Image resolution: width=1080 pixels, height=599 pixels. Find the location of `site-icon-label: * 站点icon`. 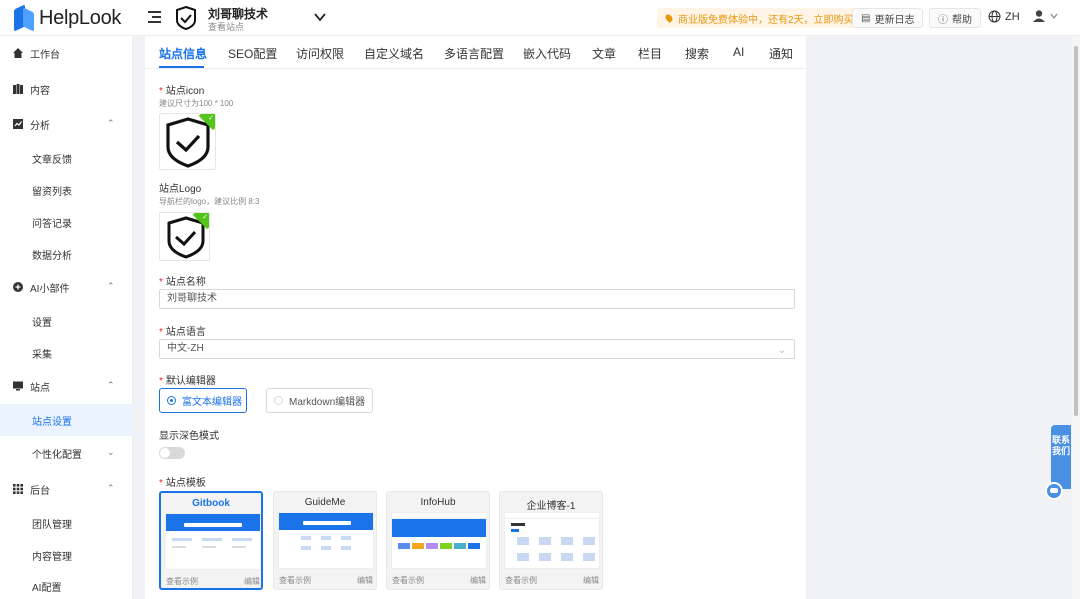

site-icon-label: * 站点icon is located at coordinates (182, 91).